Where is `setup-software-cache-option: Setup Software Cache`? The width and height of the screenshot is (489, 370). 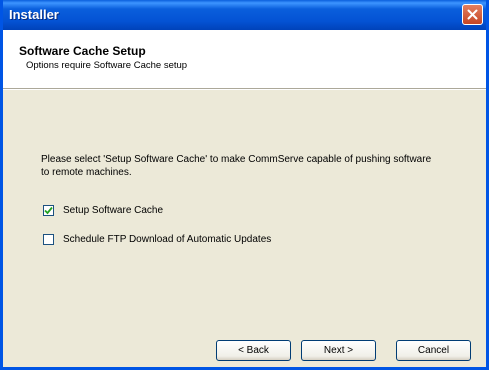 setup-software-cache-option: Setup Software Cache is located at coordinates (103, 210).